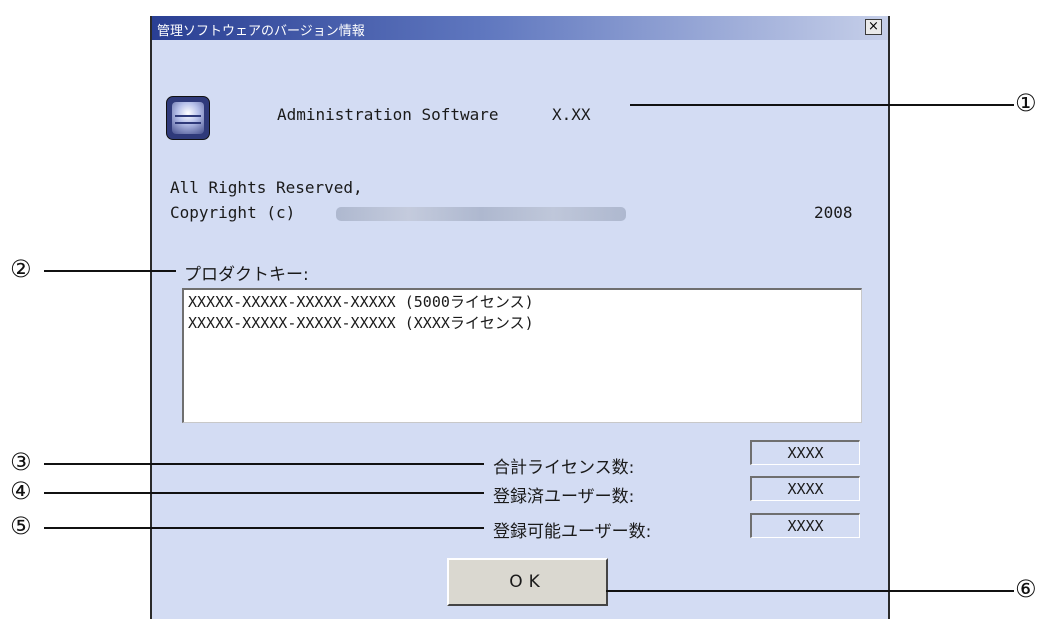 This screenshot has width=1043, height=619. What do you see at coordinates (805, 452) in the screenshot?
I see `total-licenses-value: XXXX` at bounding box center [805, 452].